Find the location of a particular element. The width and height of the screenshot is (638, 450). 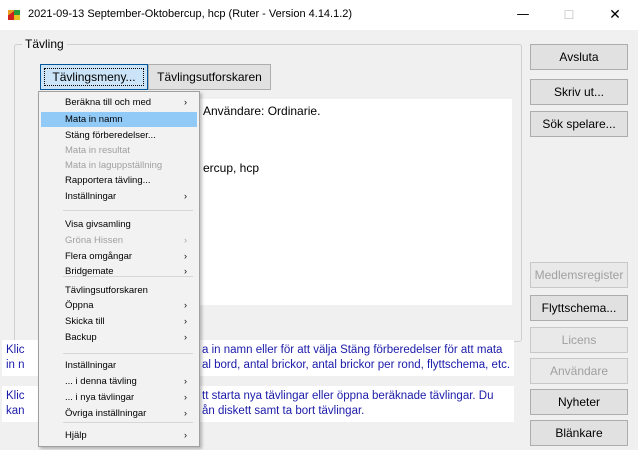

menu-item: Mata in laguppställning is located at coordinates (119, 165).